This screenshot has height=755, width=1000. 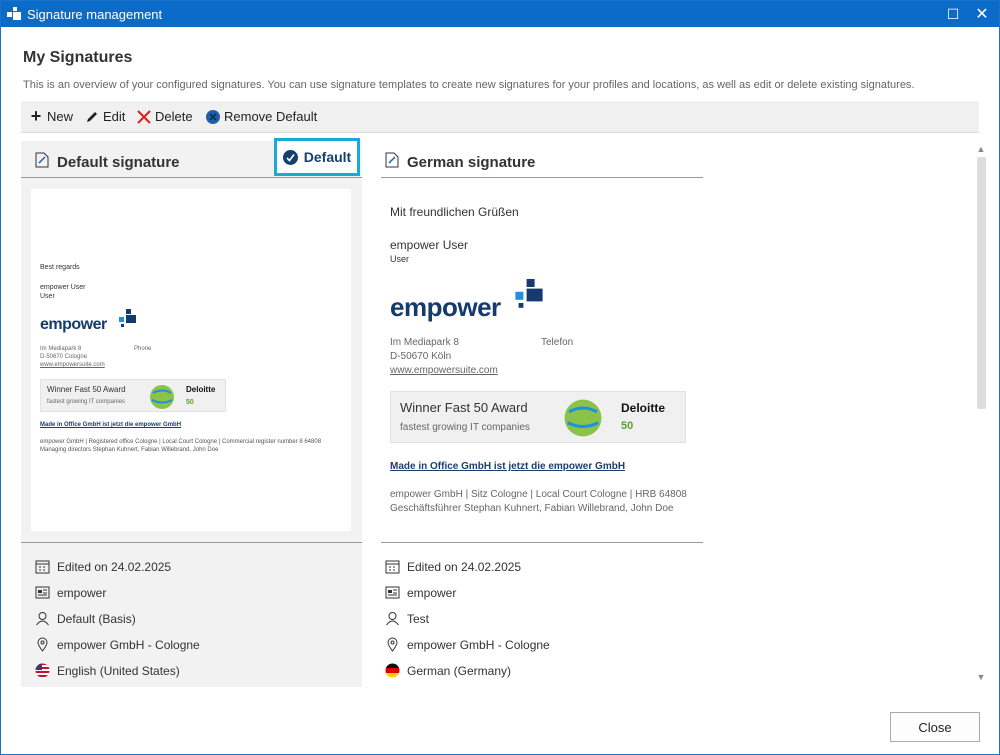 What do you see at coordinates (327, 157) in the screenshot?
I see `default-badge-label: Default` at bounding box center [327, 157].